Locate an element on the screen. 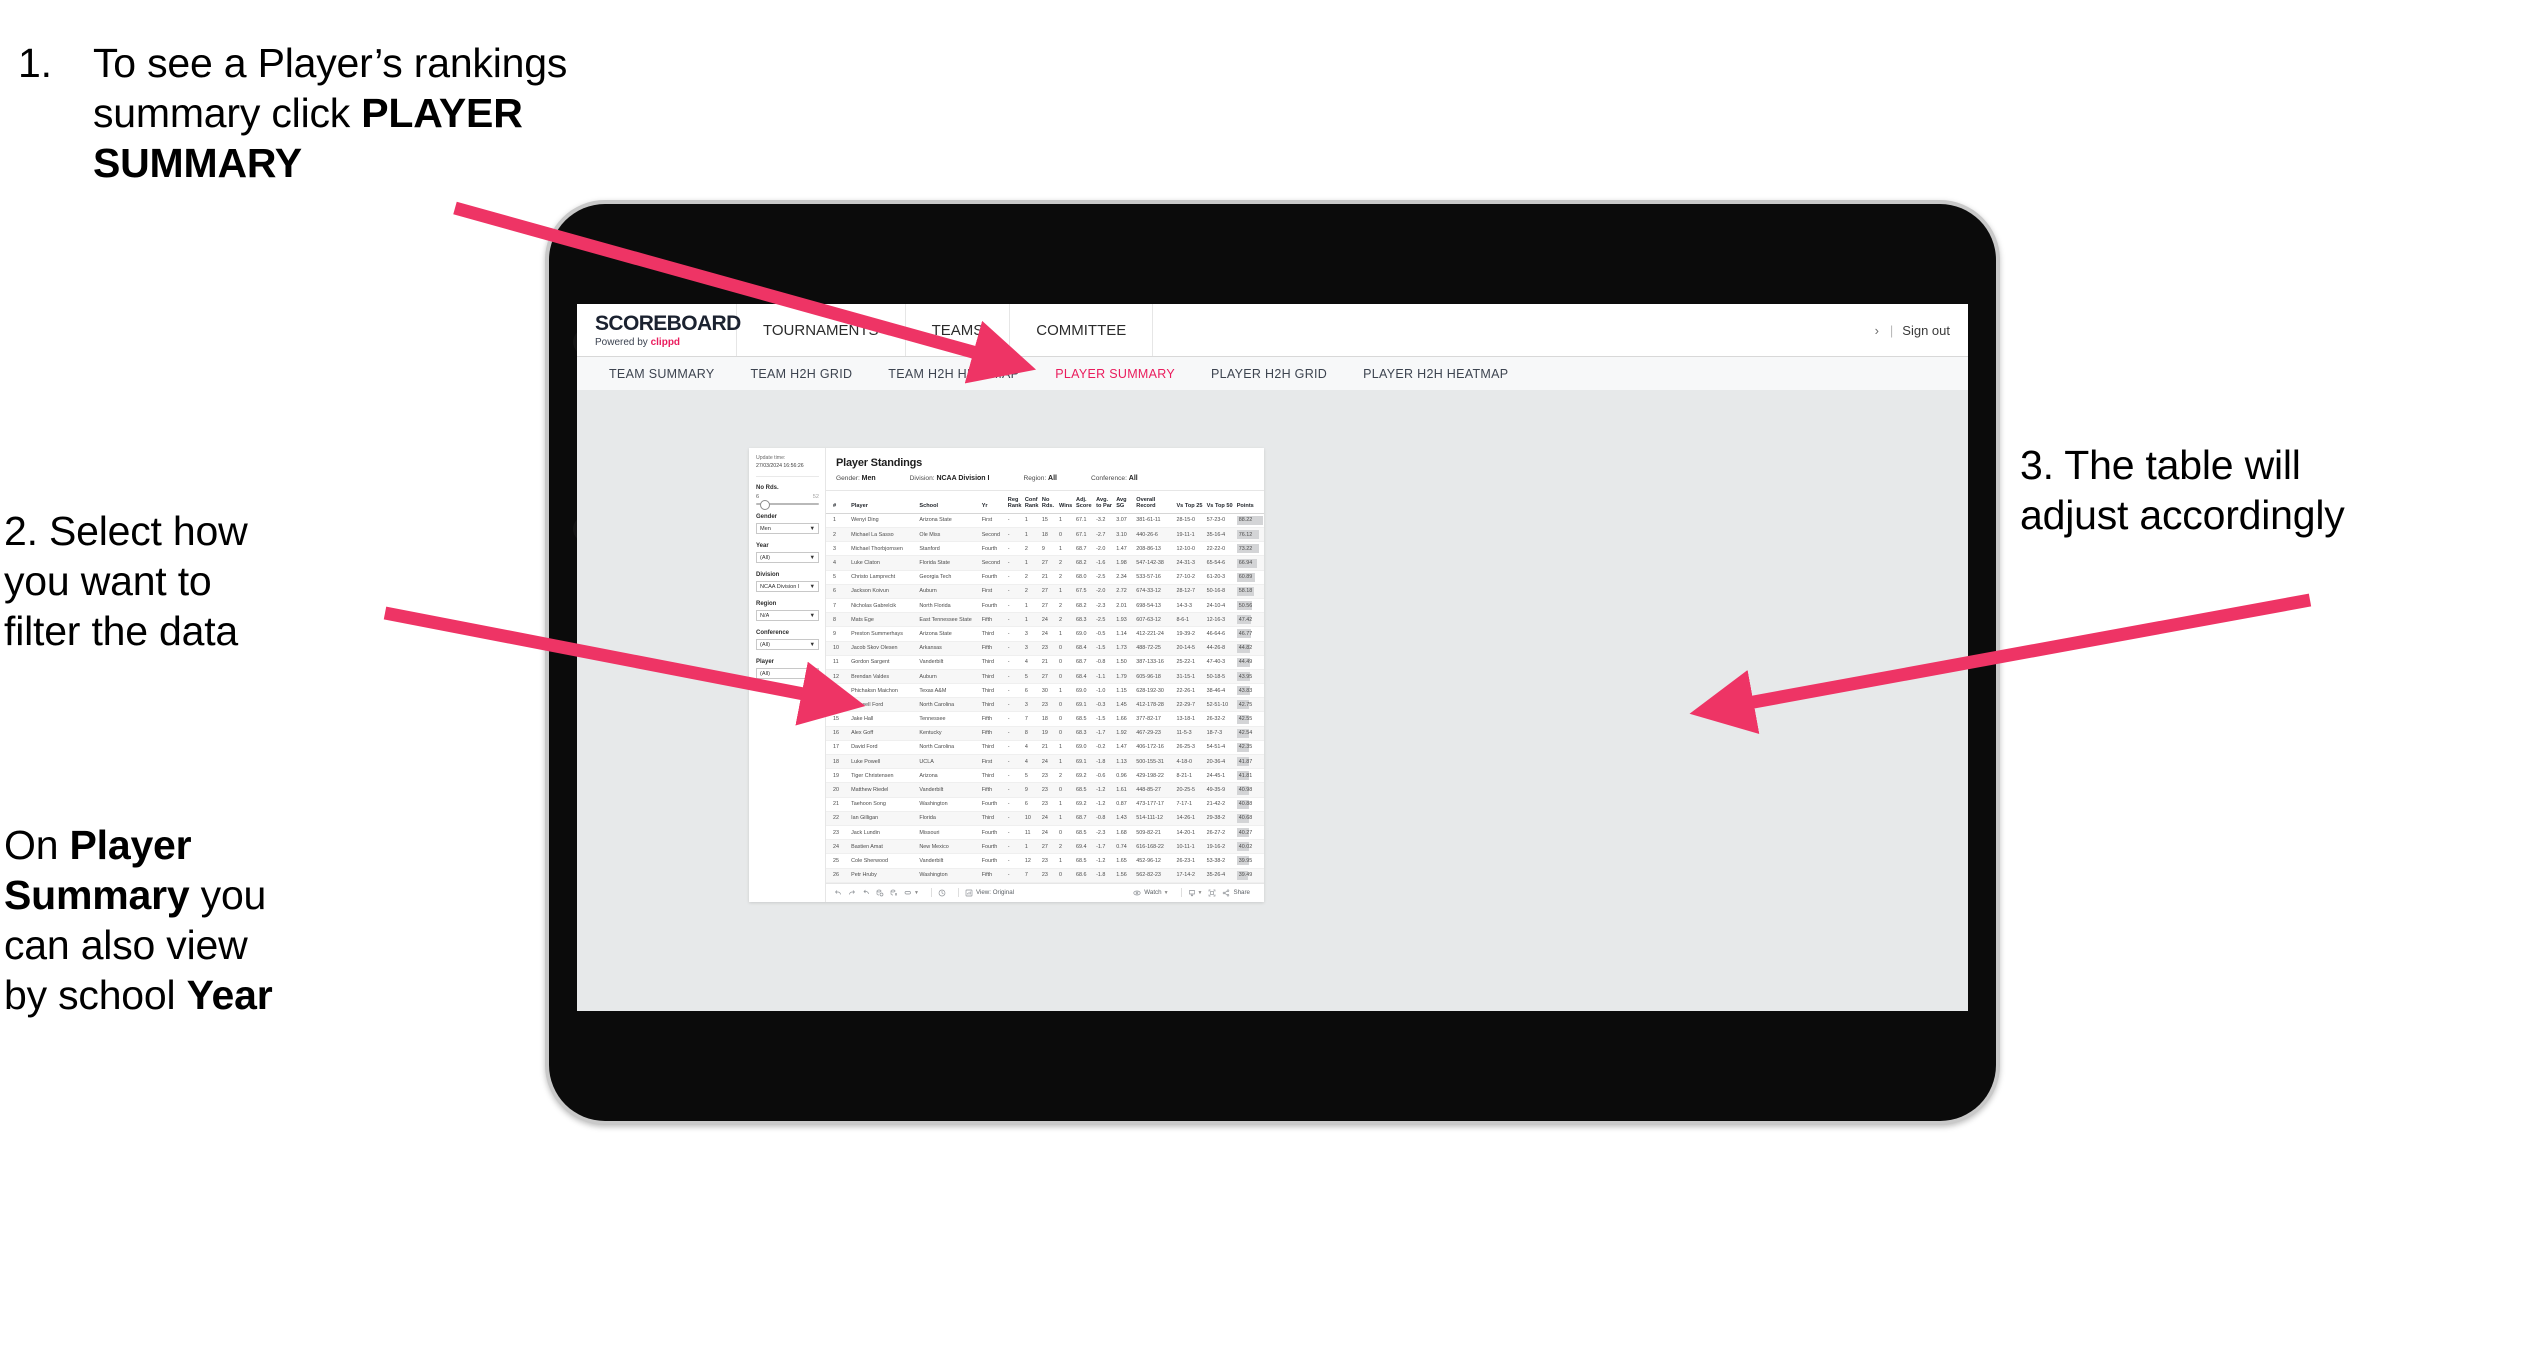  slider-handle is located at coordinates (765, 504).